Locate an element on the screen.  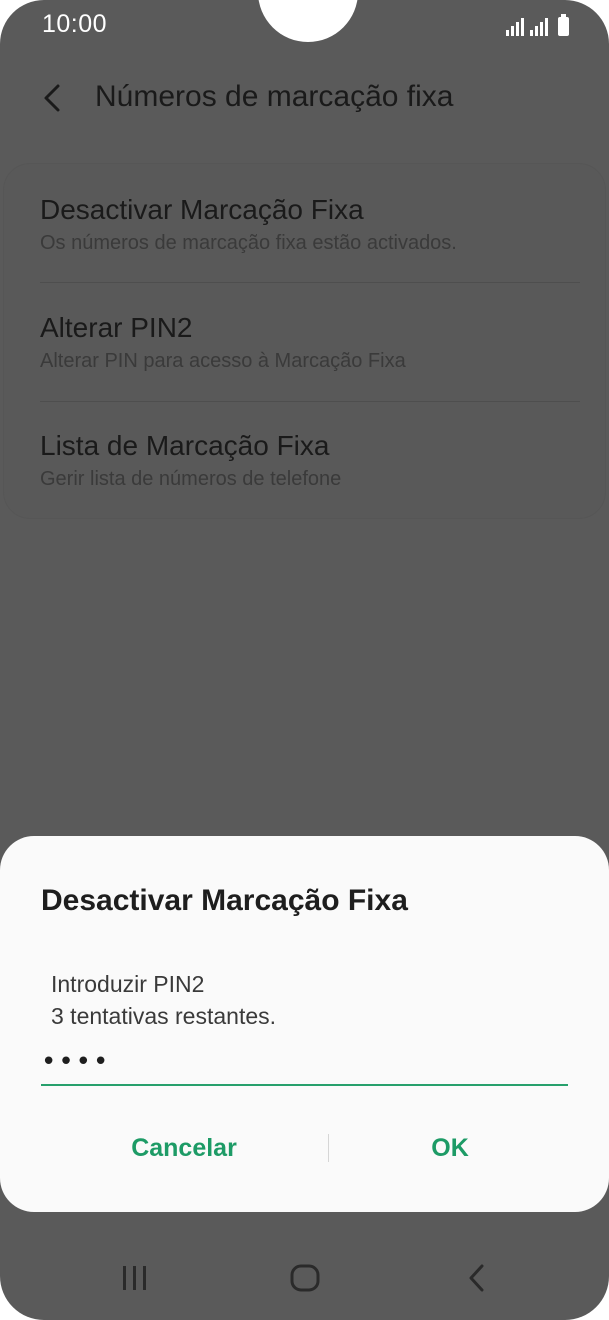
page-title: Números de marcação fixa is located at coordinates (274, 96).